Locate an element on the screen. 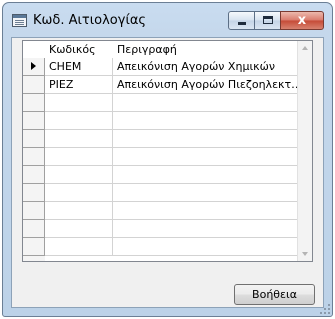 The width and height of the screenshot is (335, 319). scroll-down-icon is located at coordinates (305, 254).